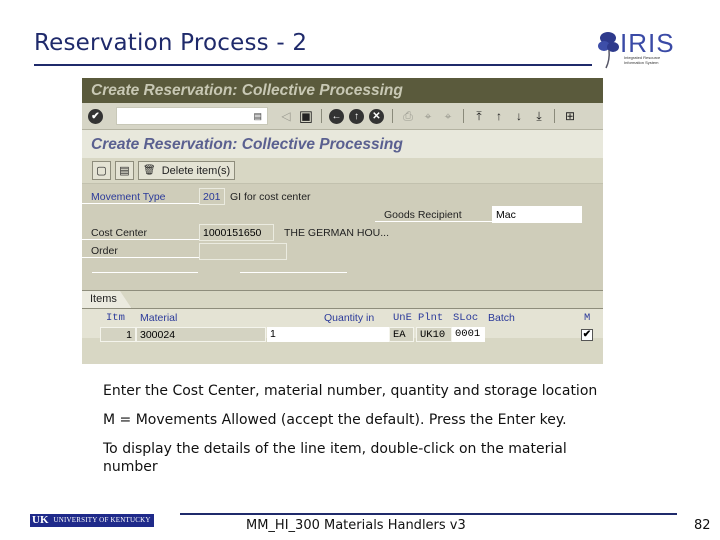 Image resolution: width=720 pixels, height=540 pixels. Describe the element at coordinates (539, 116) in the screenshot. I see `last-page-icon: ⤓` at that location.